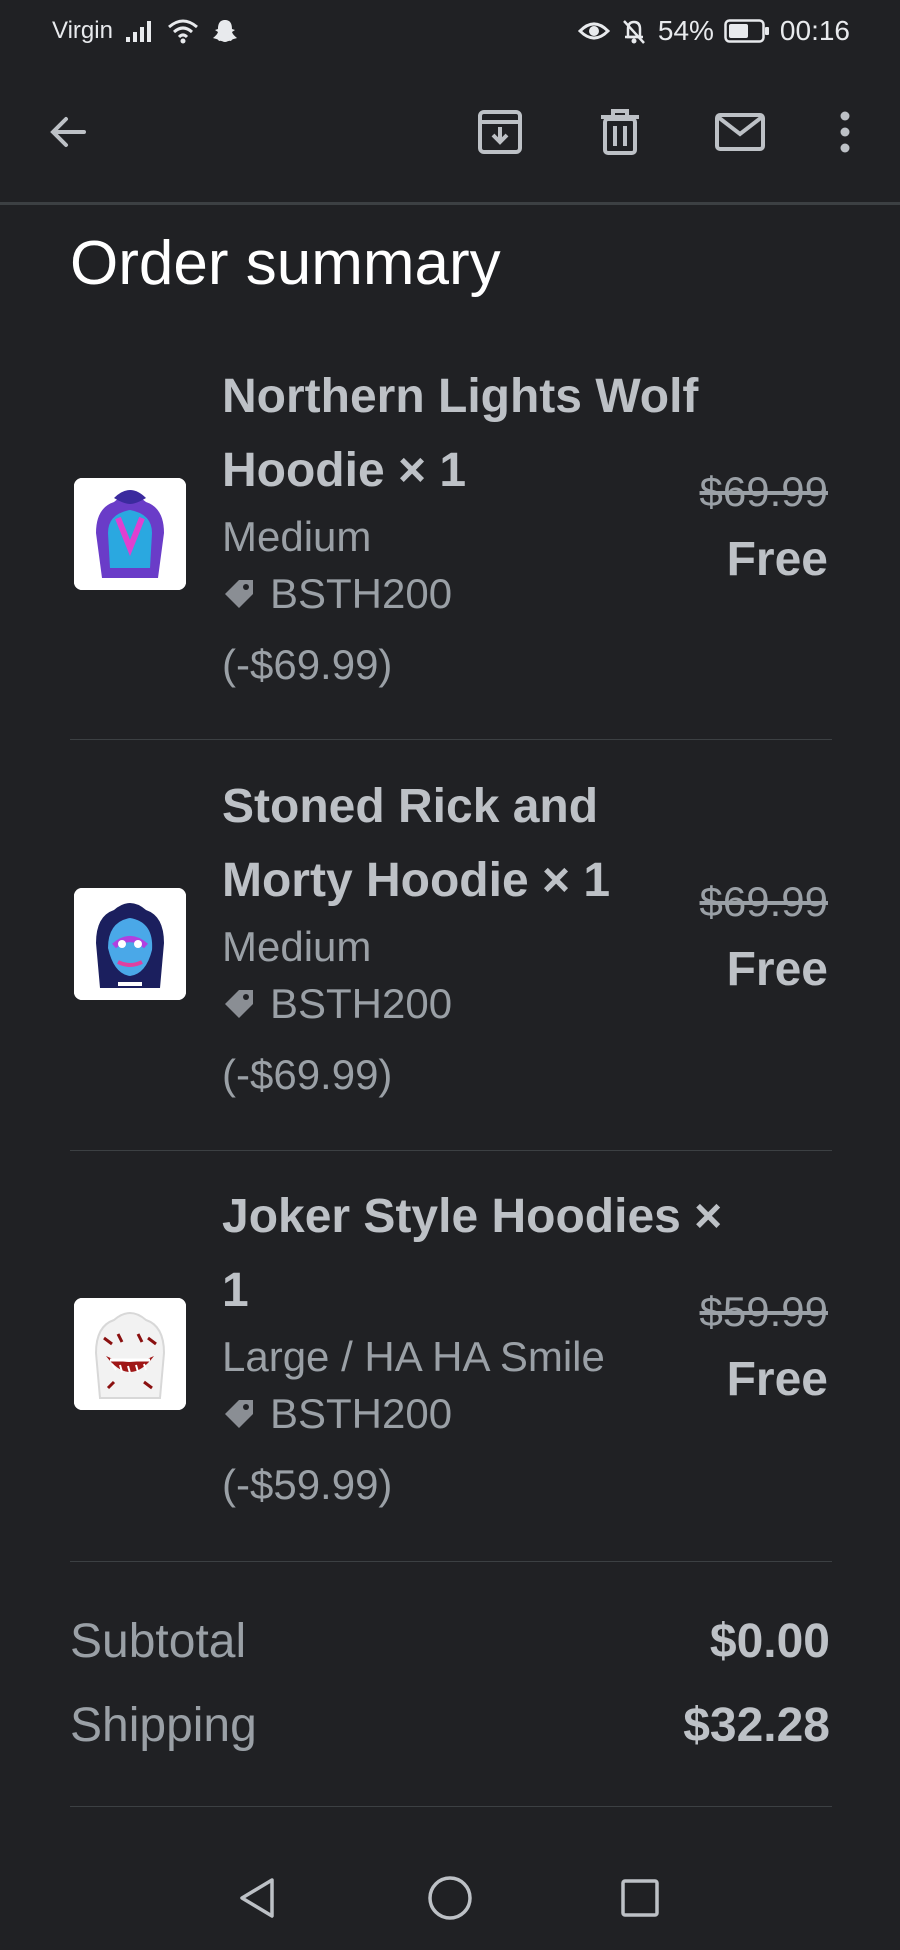  What do you see at coordinates (451, 1644) in the screenshot?
I see `subtotal-row: Subtotal $0.00` at bounding box center [451, 1644].